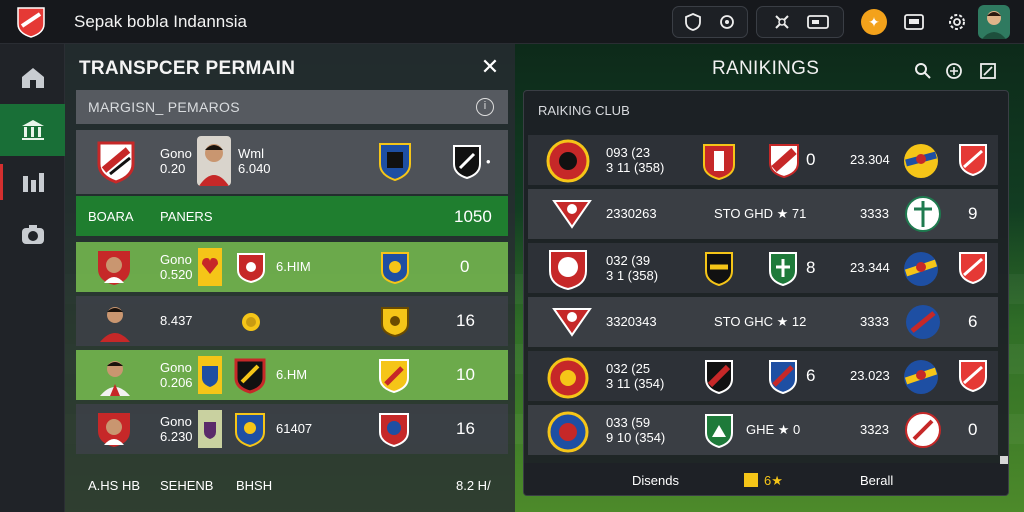 Image resolution: width=1024 pixels, height=512 pixels. I want to click on ranking-row: 032 (39 3 1 (358) 8 23.344, so click(763, 268).